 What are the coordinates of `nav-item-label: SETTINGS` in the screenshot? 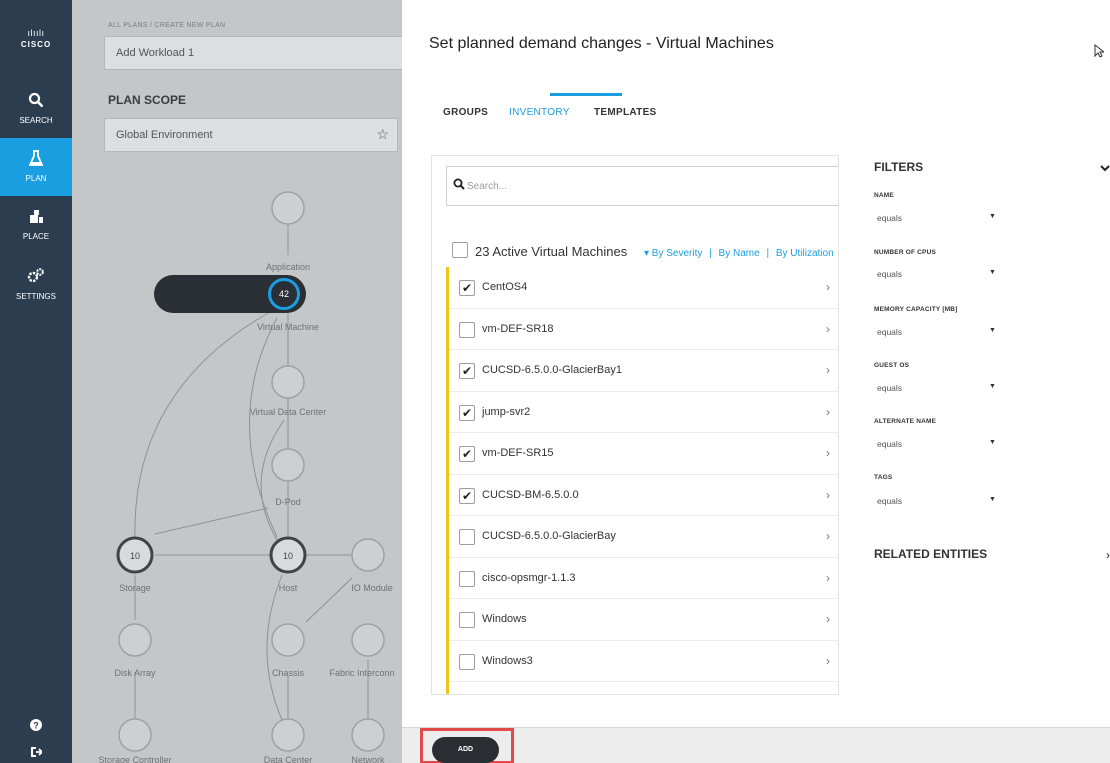 It's located at (35, 296).